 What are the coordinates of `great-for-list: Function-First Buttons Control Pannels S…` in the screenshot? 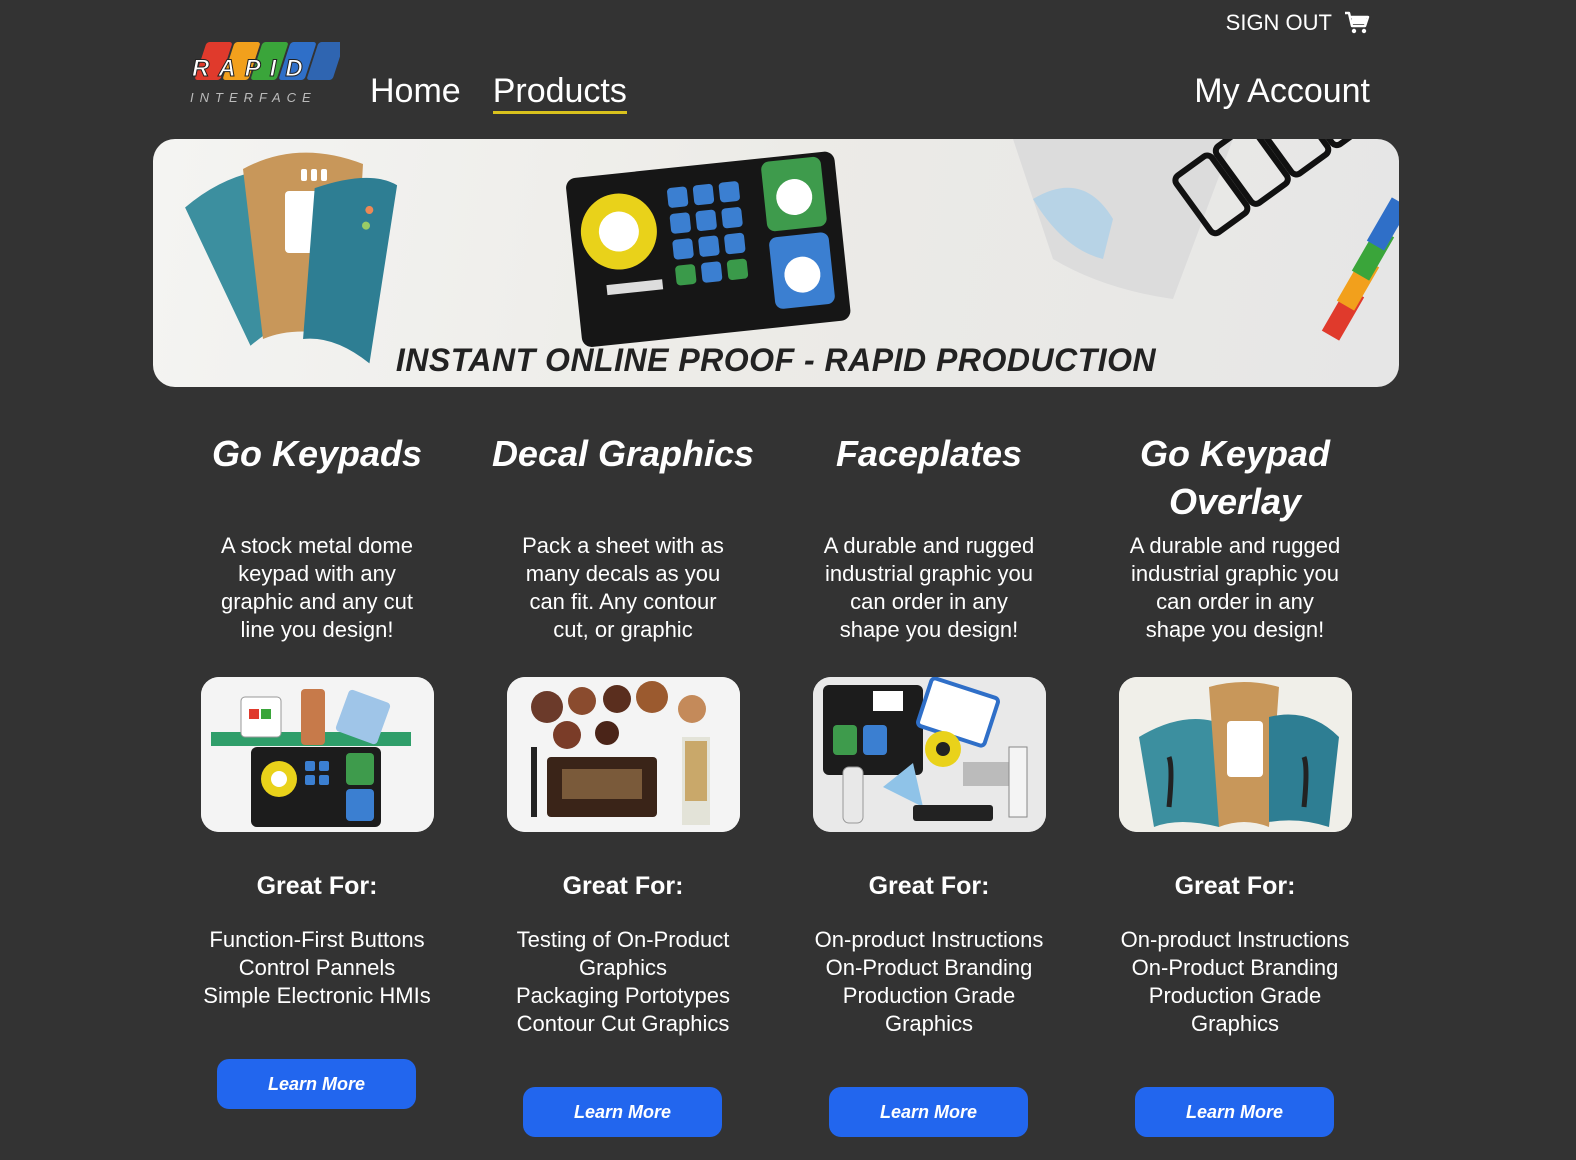 It's located at (317, 968).